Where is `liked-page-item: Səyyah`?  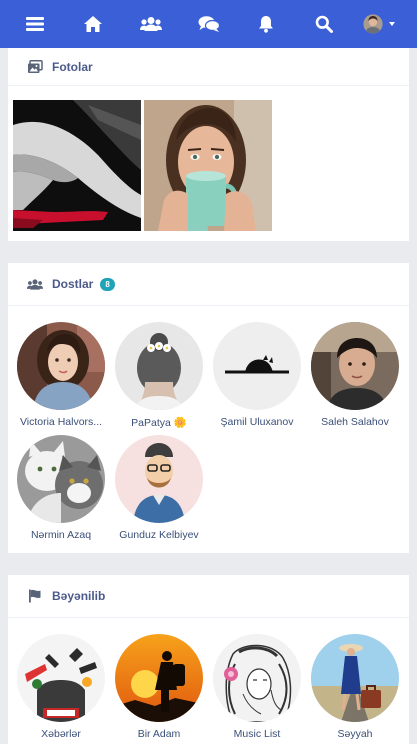 liked-page-item: Səyyah is located at coordinates (355, 687).